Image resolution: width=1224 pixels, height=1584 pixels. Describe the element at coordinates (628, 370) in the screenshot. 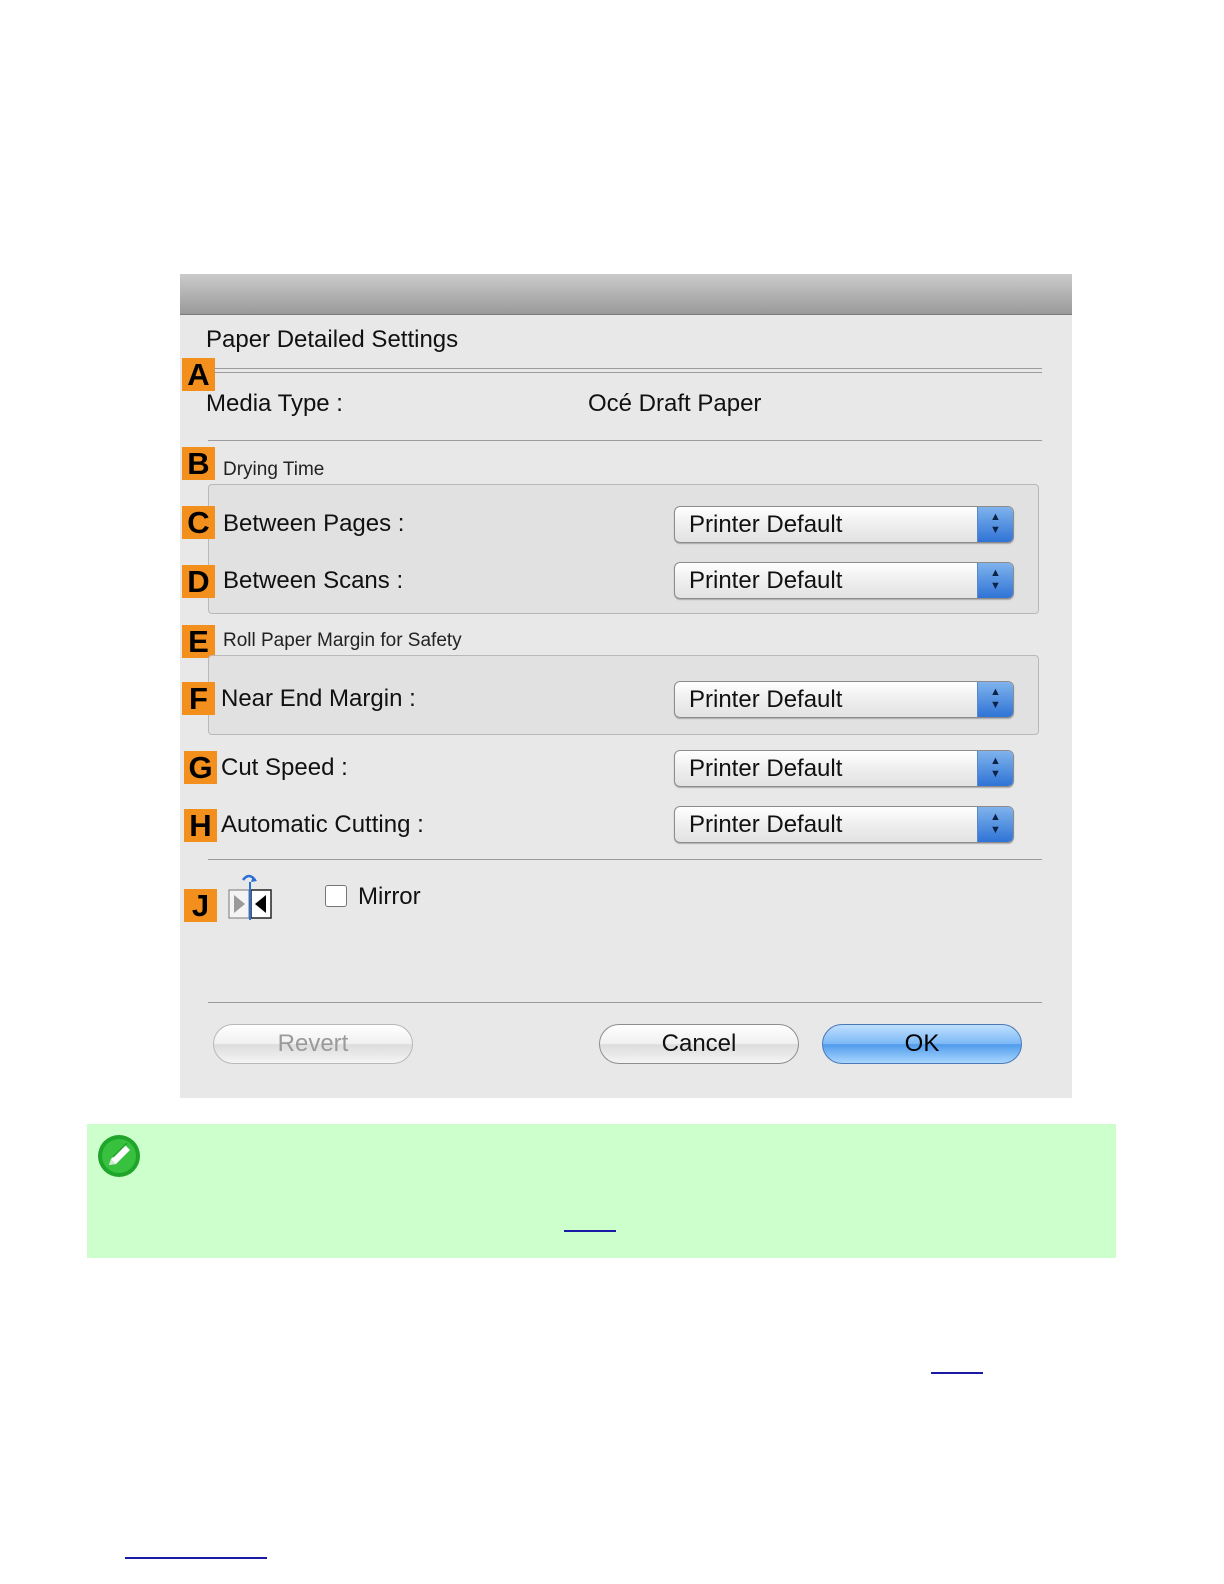

I see `title-divider` at that location.